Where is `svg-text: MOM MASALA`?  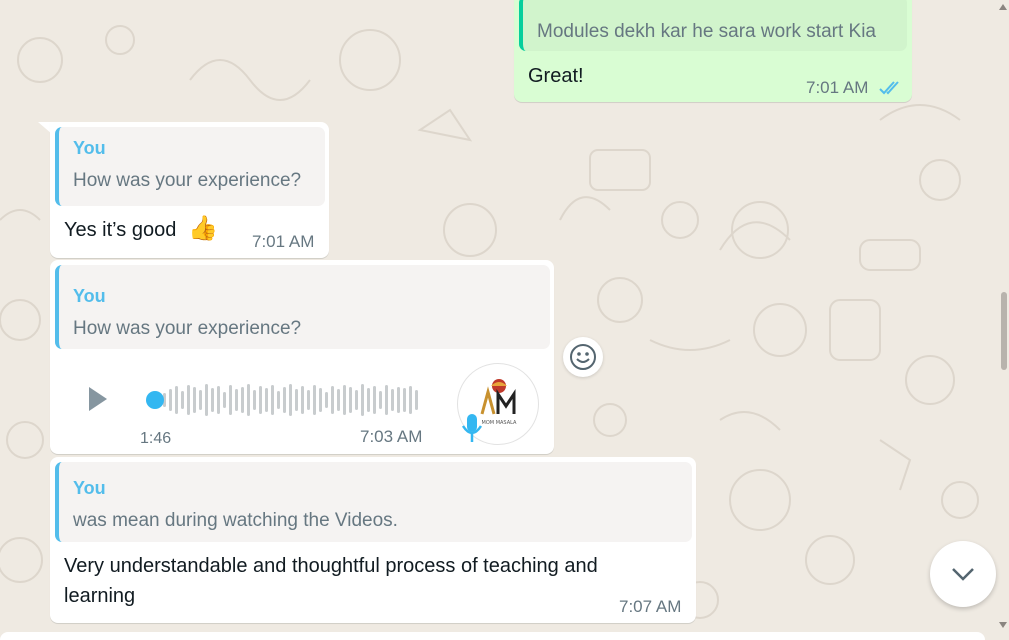
svg-text: MOM MASALA is located at coordinates (499, 423).